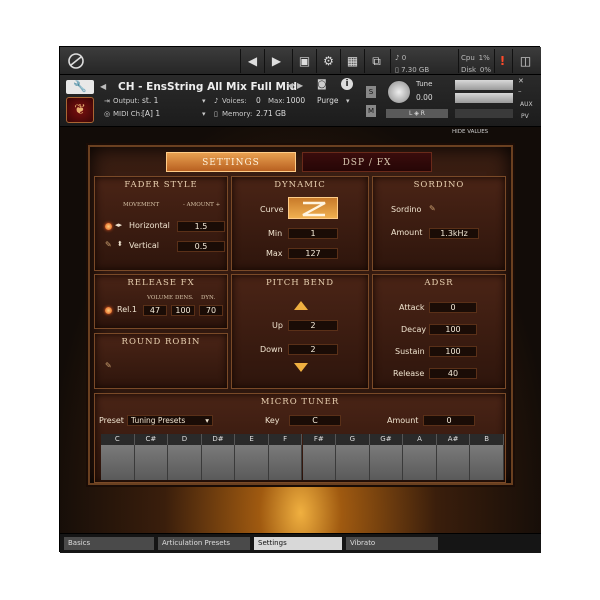  I want to click on pv-label: PV, so click(525, 116).